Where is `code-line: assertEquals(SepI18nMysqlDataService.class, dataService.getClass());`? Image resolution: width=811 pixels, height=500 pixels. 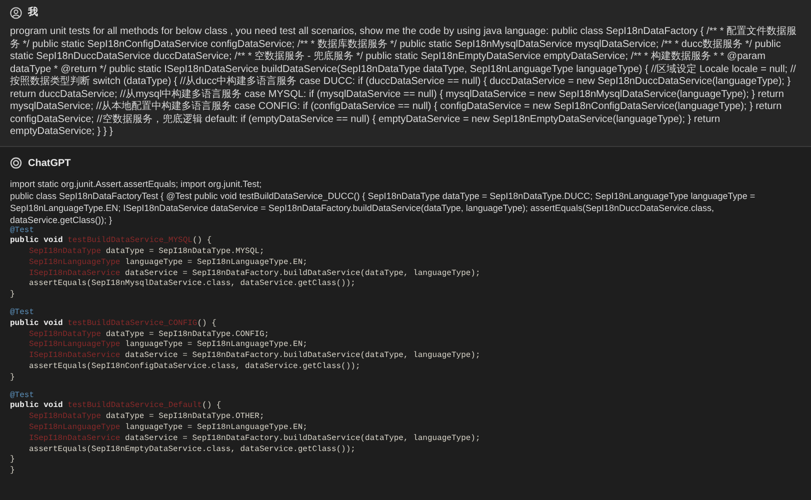
code-line: assertEquals(SepI18nMysqlDataService.class, dataService.getClass()); is located at coordinates (192, 284).